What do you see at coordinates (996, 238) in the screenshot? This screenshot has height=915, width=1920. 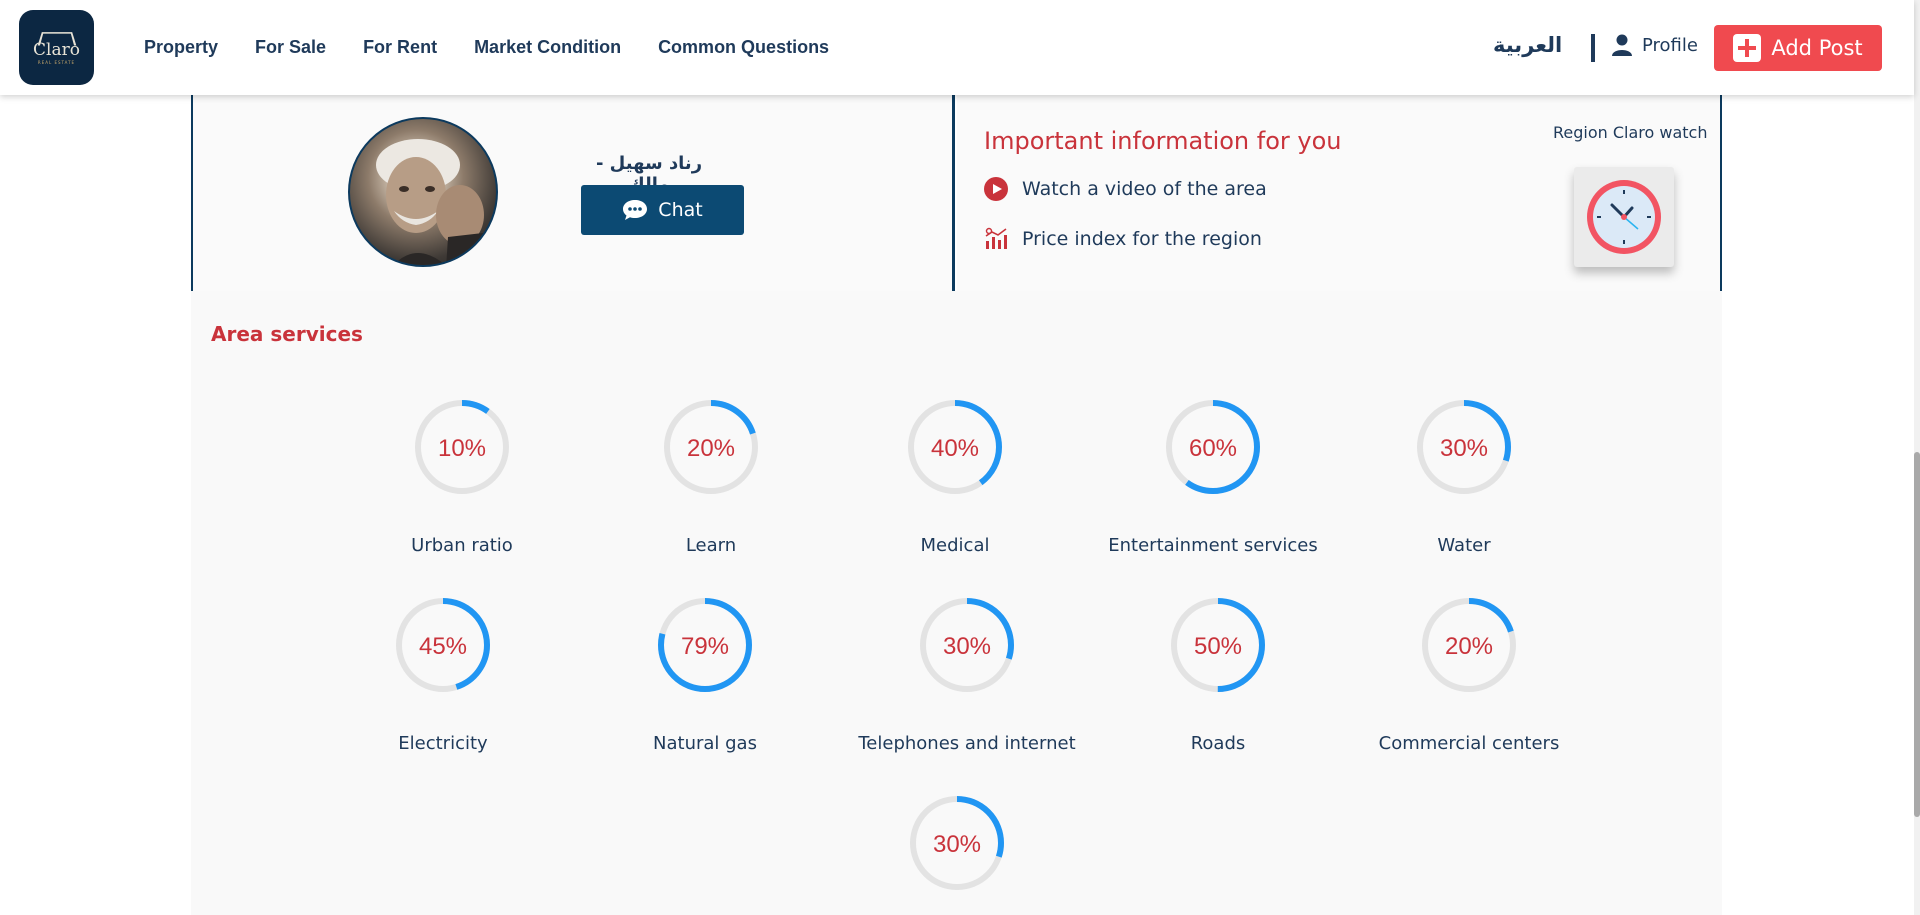 I see `price-chart-icon` at bounding box center [996, 238].